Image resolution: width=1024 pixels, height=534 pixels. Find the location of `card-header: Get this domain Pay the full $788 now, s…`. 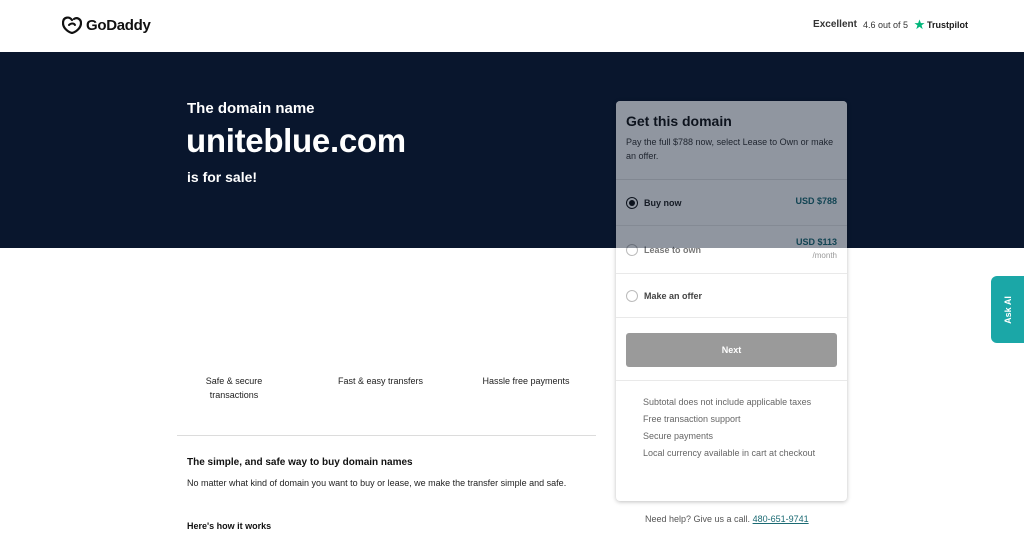

card-header: Get this domain Pay the full $788 now, s… is located at coordinates (731, 140).